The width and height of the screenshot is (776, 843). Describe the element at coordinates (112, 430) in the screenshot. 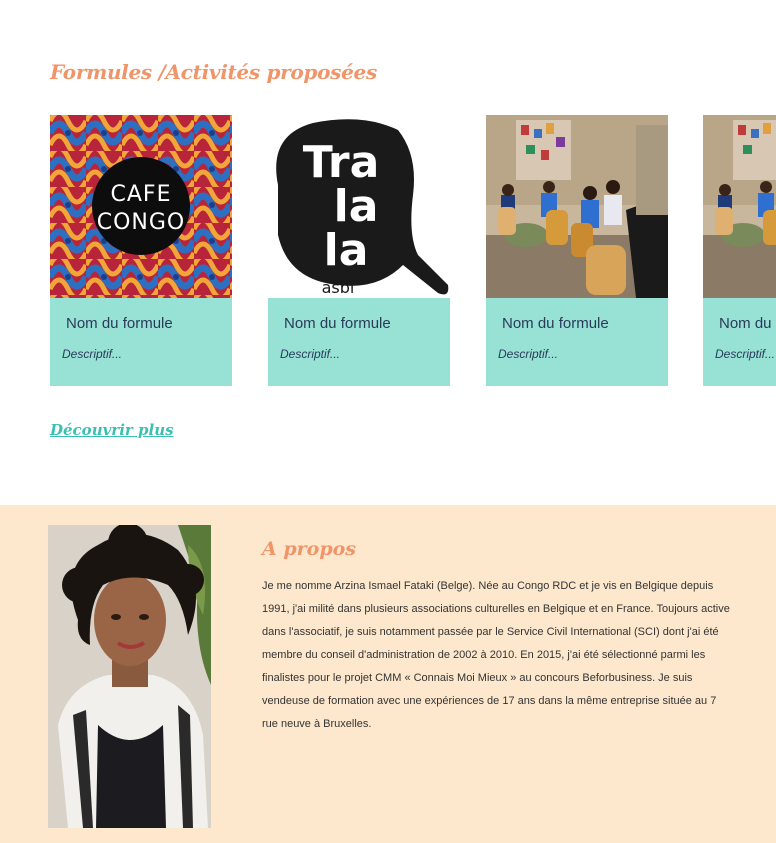

I see `discover-more-link: Découvrir plus` at that location.